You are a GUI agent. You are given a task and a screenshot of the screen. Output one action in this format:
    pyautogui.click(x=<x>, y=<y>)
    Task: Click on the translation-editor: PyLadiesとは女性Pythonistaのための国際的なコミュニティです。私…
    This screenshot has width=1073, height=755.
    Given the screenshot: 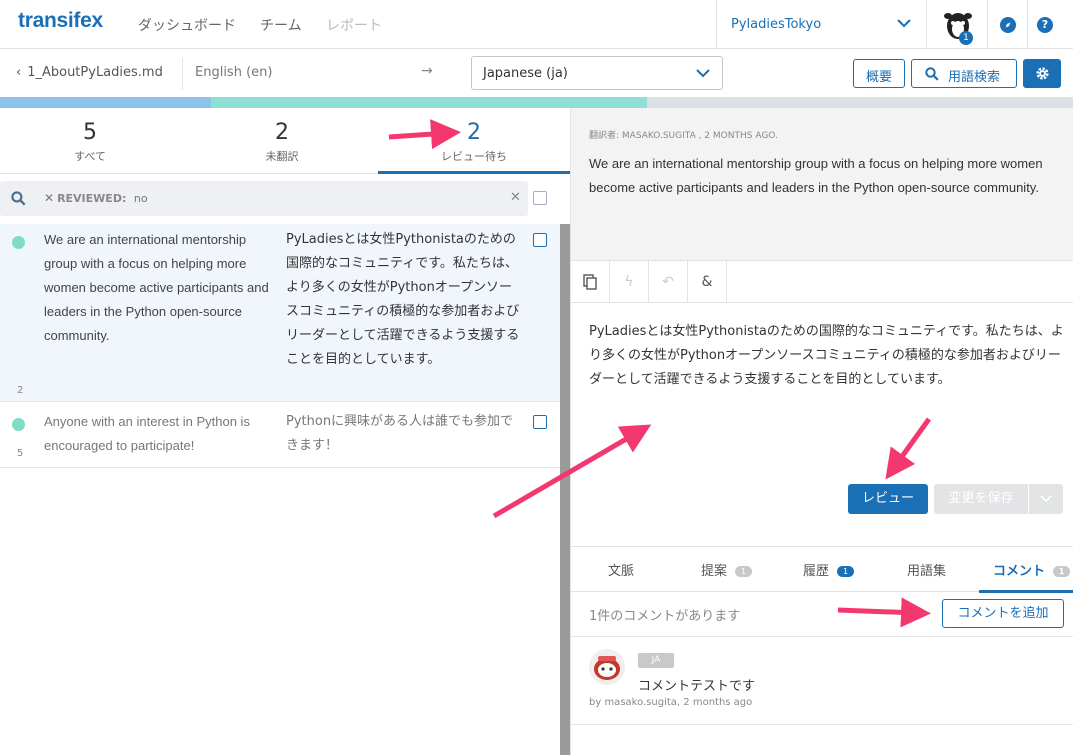 What is the action you would take?
    pyautogui.click(x=829, y=356)
    